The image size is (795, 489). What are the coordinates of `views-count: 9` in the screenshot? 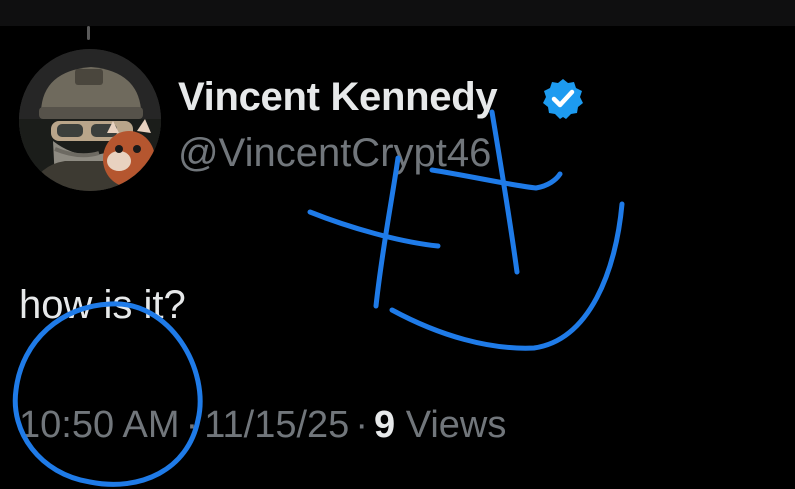 It's located at (384, 425).